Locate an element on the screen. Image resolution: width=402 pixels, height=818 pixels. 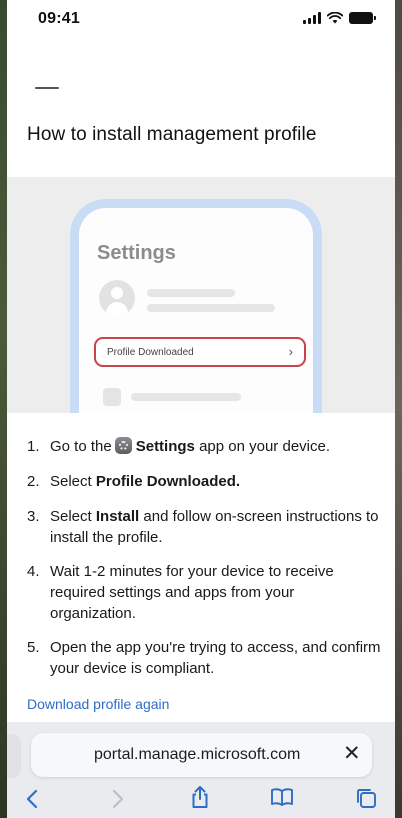
status-time: 09:41 is located at coordinates (59, 18).